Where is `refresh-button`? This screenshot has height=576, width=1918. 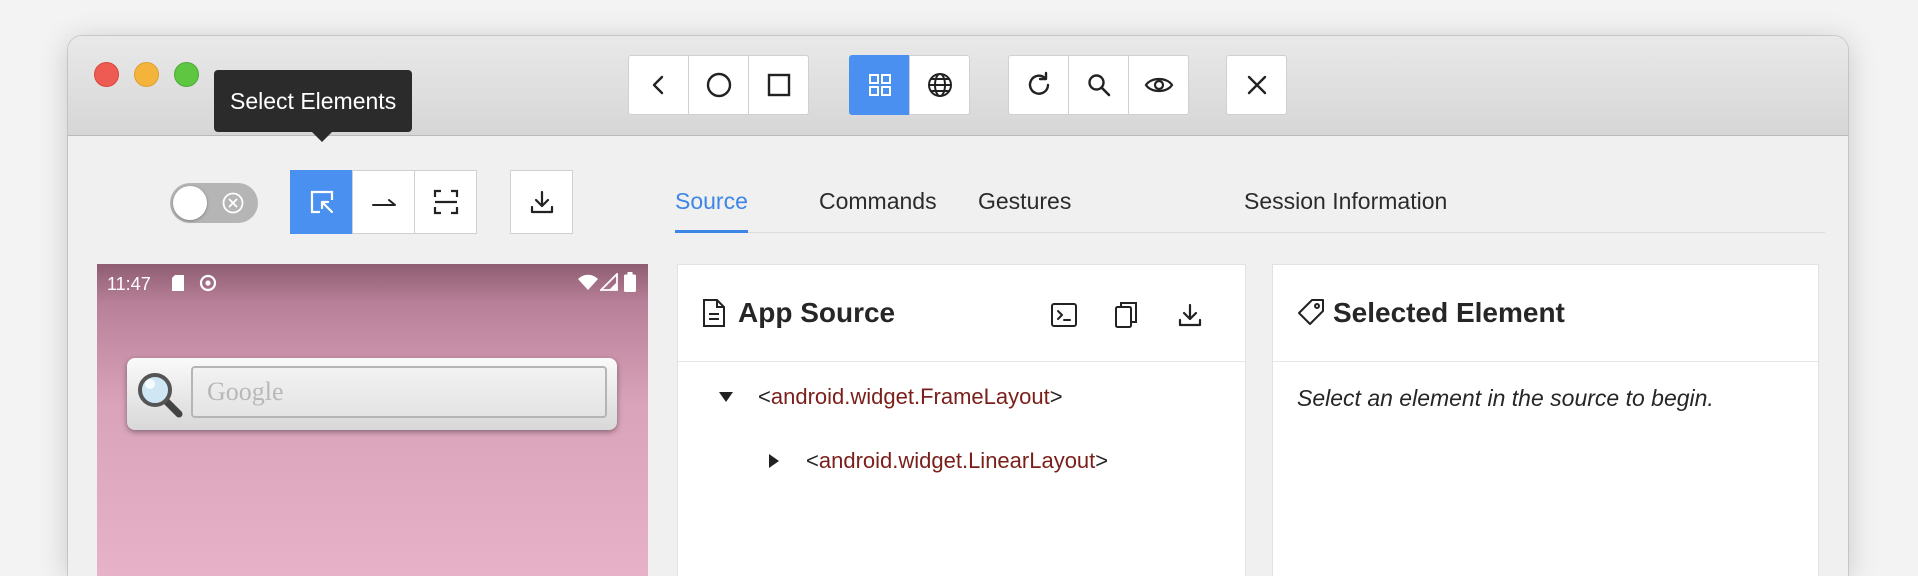 refresh-button is located at coordinates (1038, 85).